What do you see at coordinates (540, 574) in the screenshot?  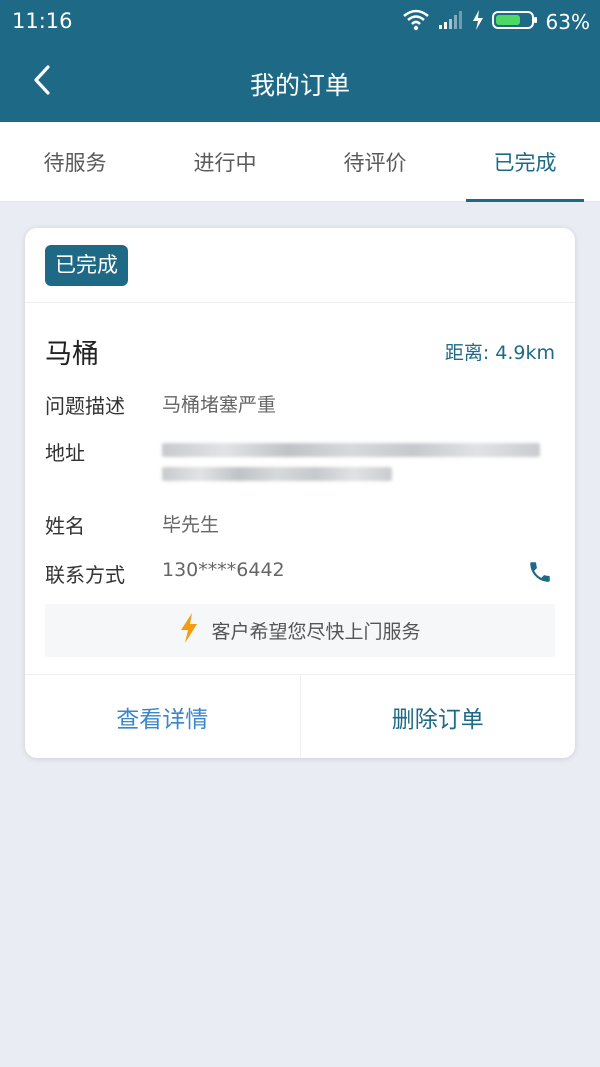 I see `phone-icon` at bounding box center [540, 574].